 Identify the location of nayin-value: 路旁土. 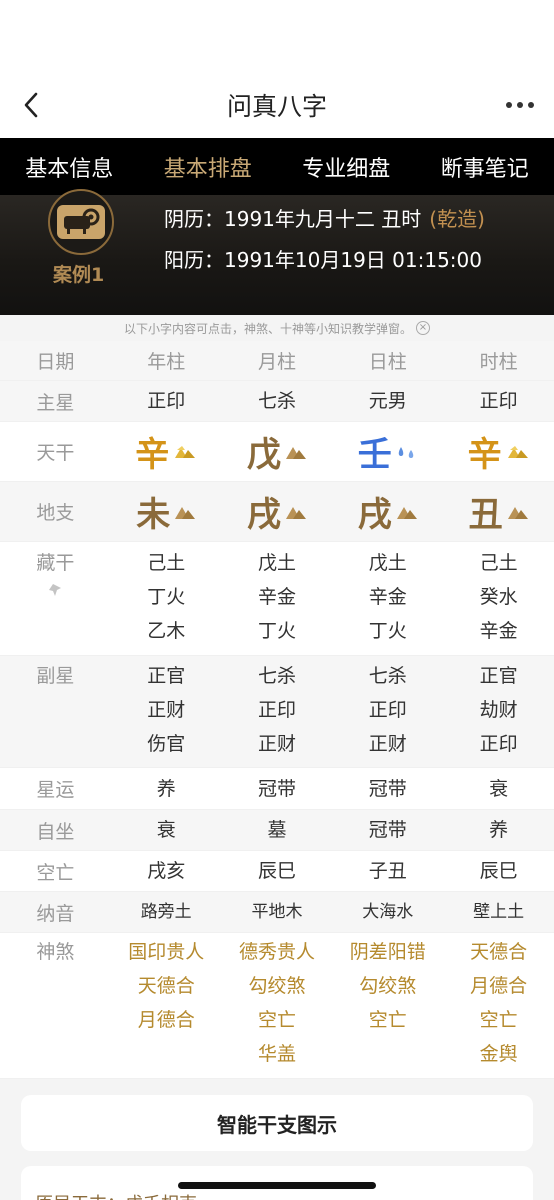
(166, 912).